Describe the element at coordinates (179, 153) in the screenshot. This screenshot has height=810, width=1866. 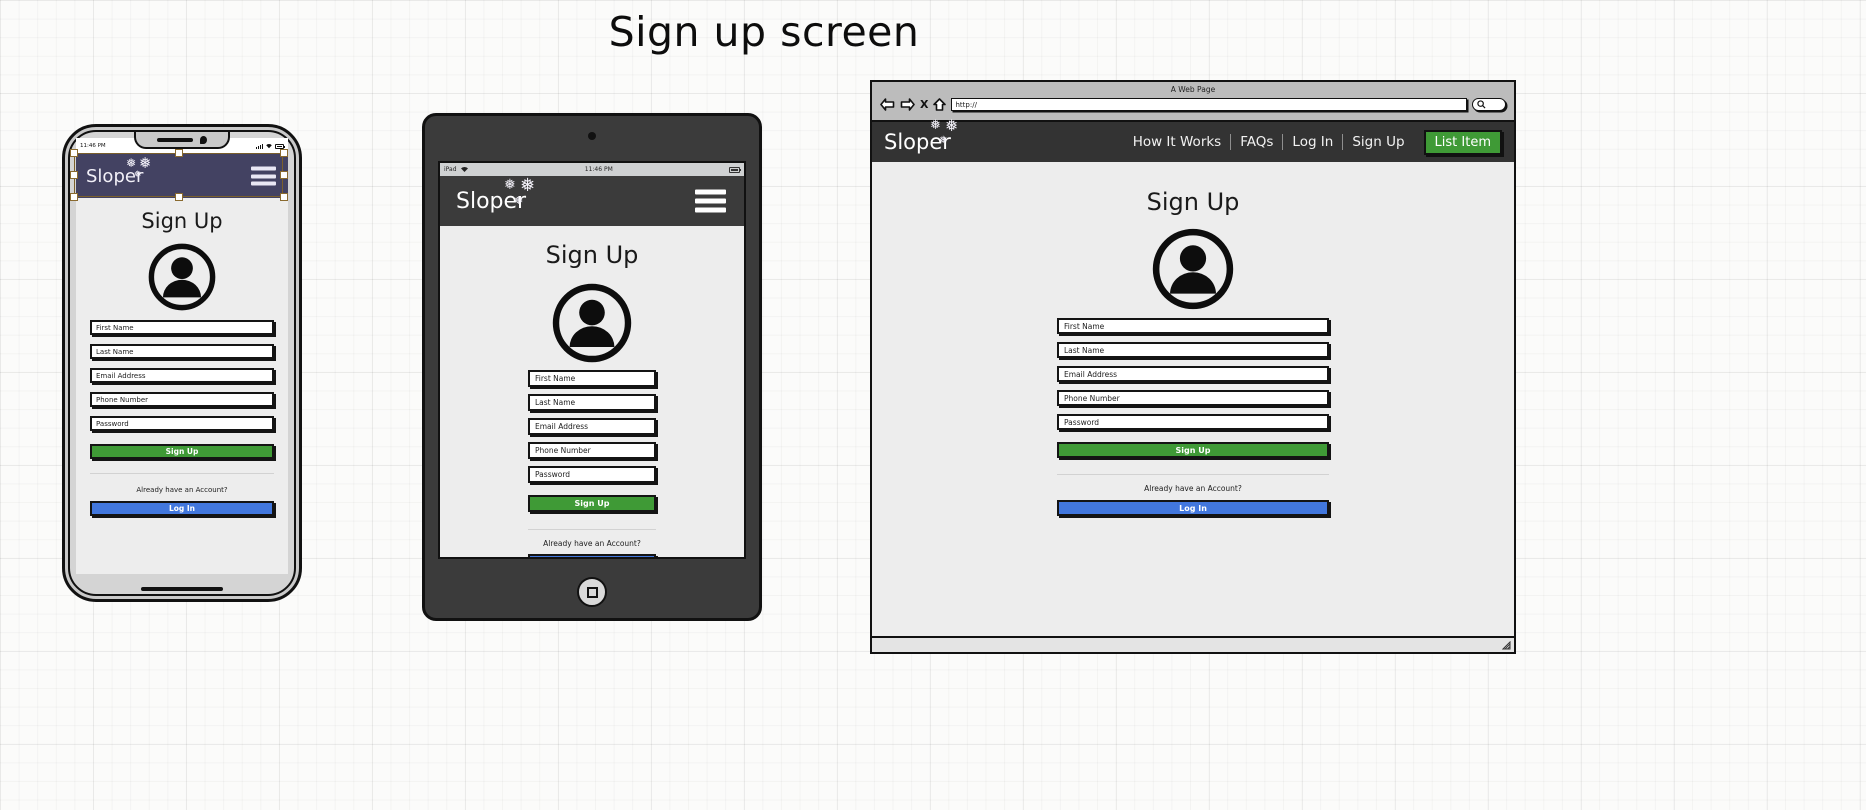
I see `selection-handle-tc` at that location.